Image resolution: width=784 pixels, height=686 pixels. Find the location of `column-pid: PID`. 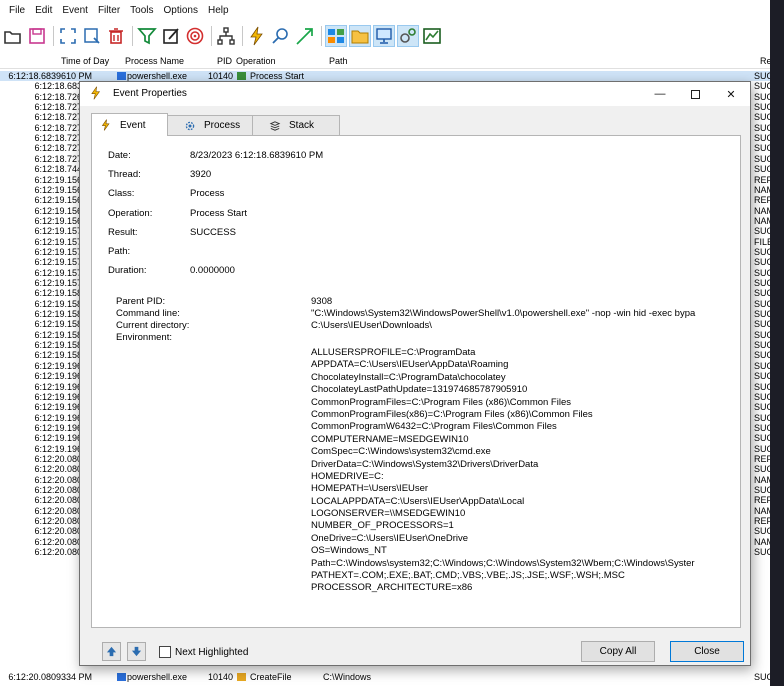

column-pid: PID is located at coordinates (224, 61).